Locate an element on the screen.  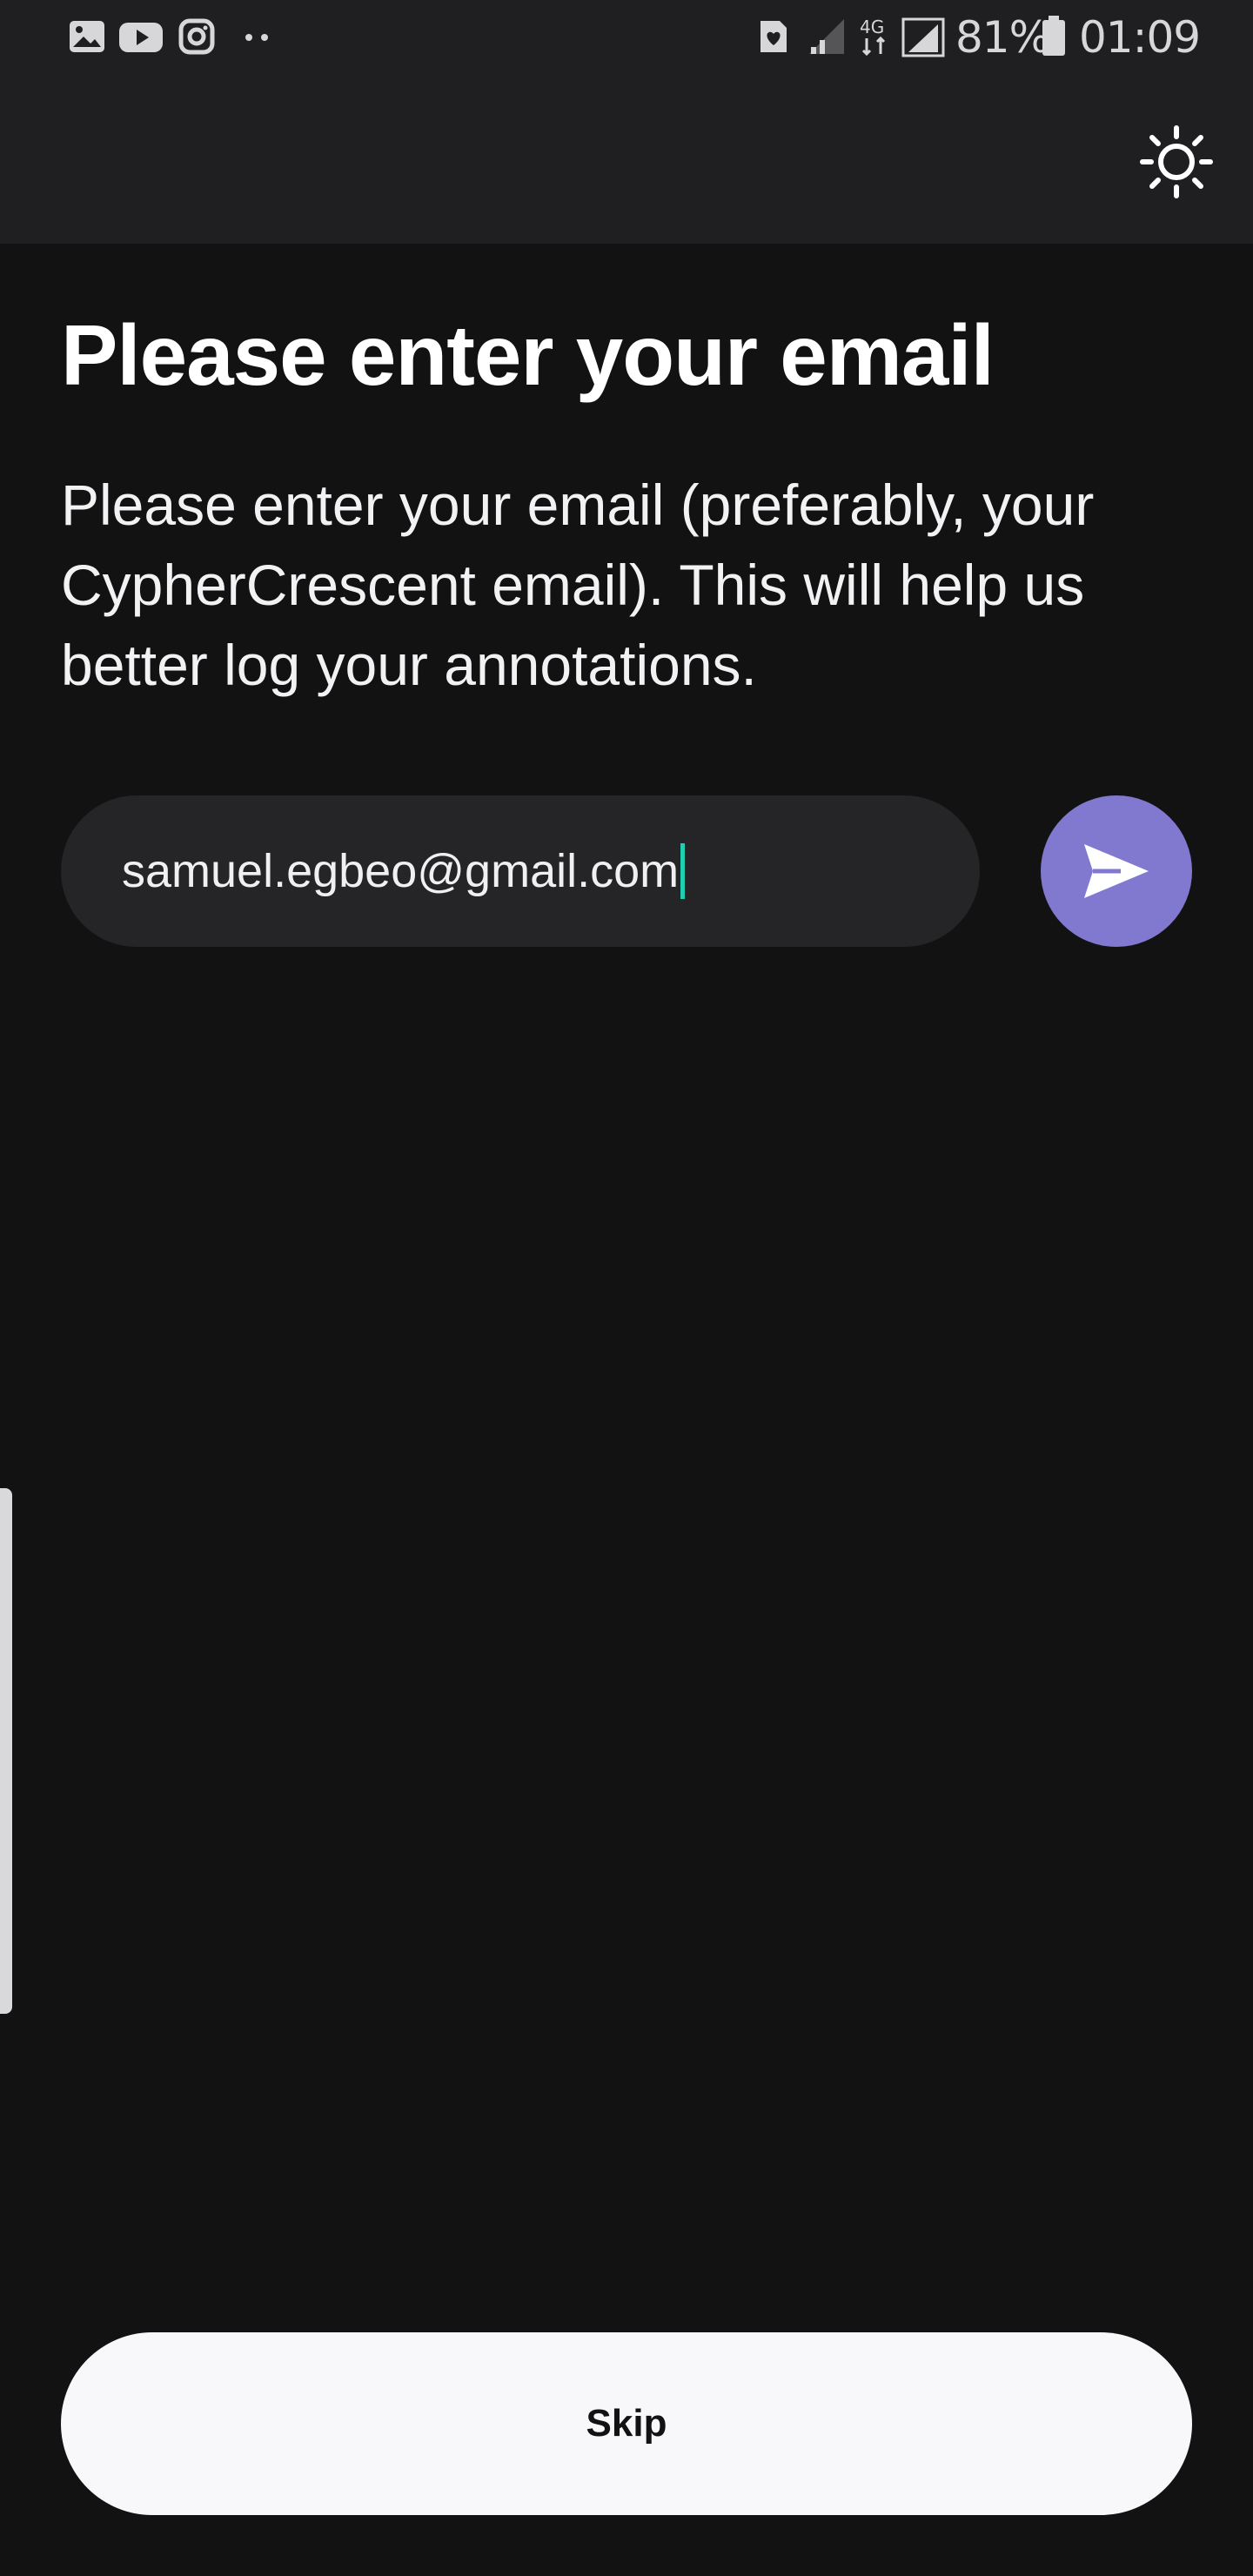
battery-percent: 81% is located at coordinates (1002, 37).